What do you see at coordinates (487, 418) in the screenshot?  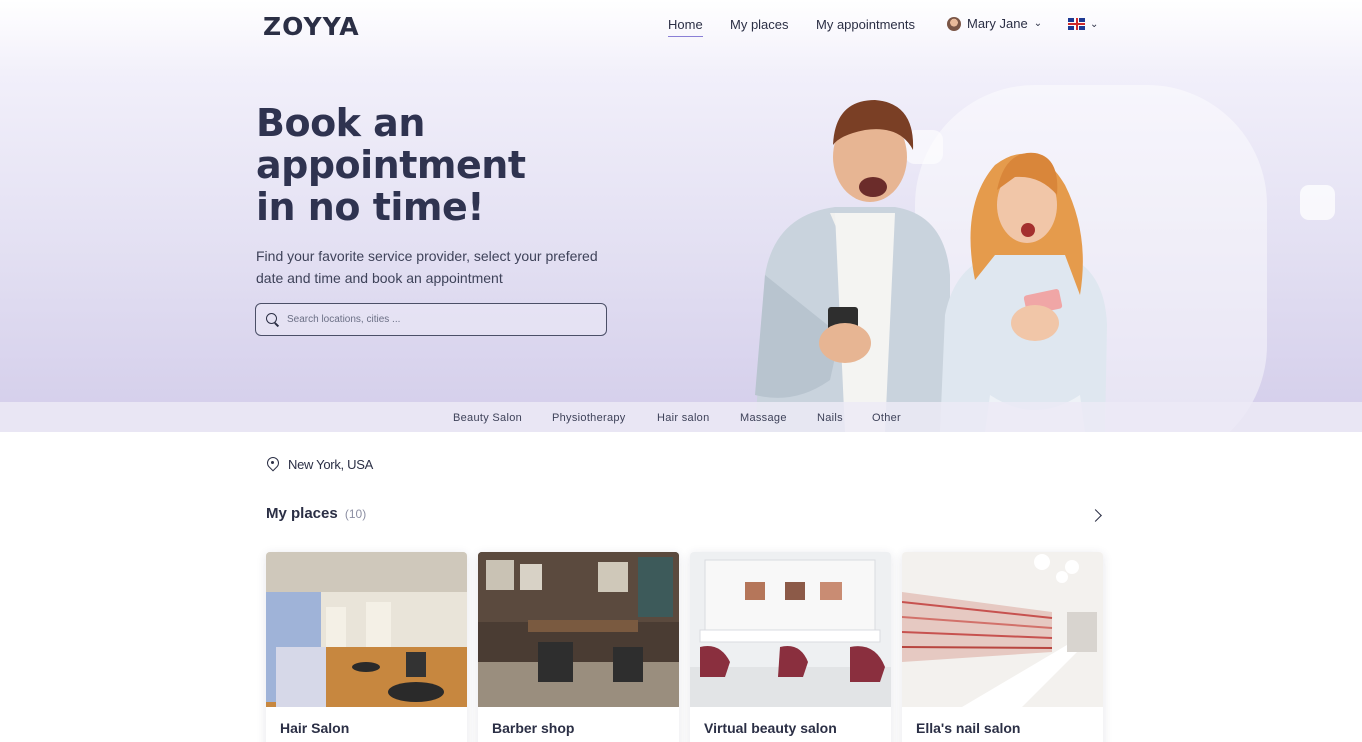 I see `category-beauty-salon: Beauty Salon` at bounding box center [487, 418].